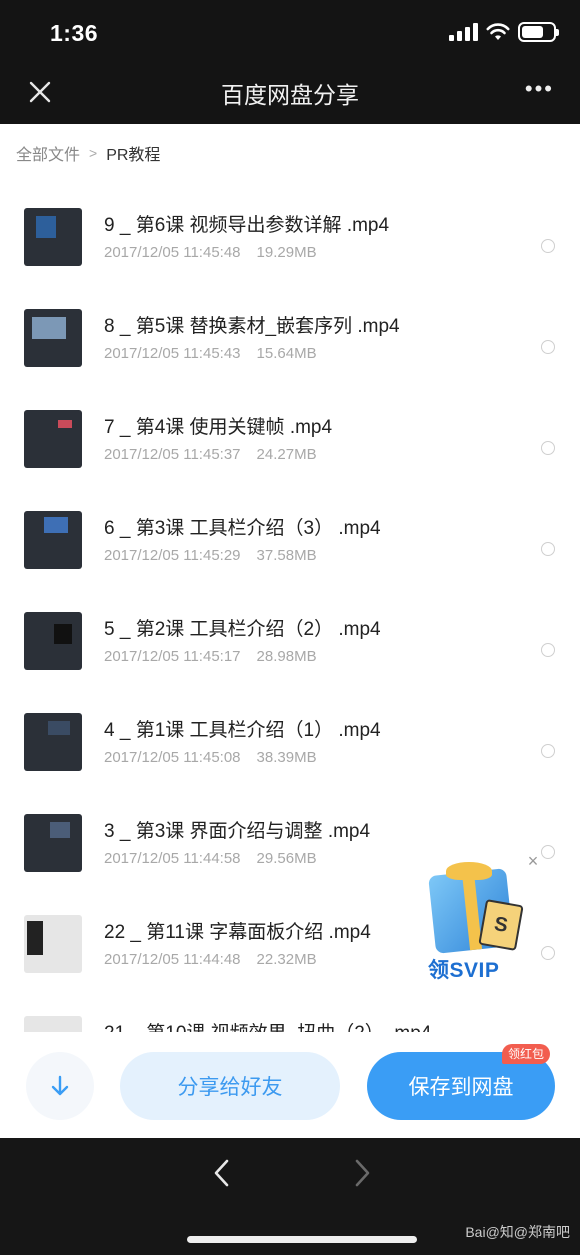  What do you see at coordinates (133, 155) in the screenshot?
I see `breadcrumb-current: PR教程` at bounding box center [133, 155].